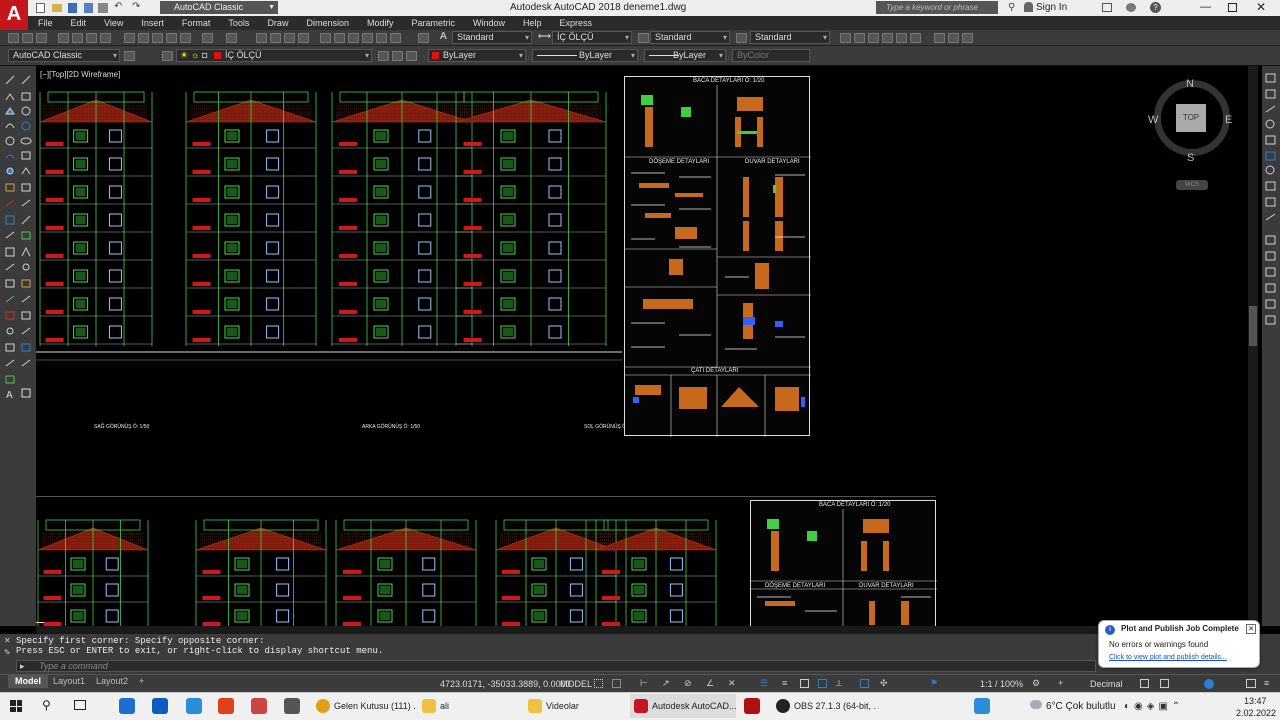 This screenshot has width=1280, height=720. Describe the element at coordinates (1192, 185) in the screenshot. I see `wcs-menu: WCS` at that location.